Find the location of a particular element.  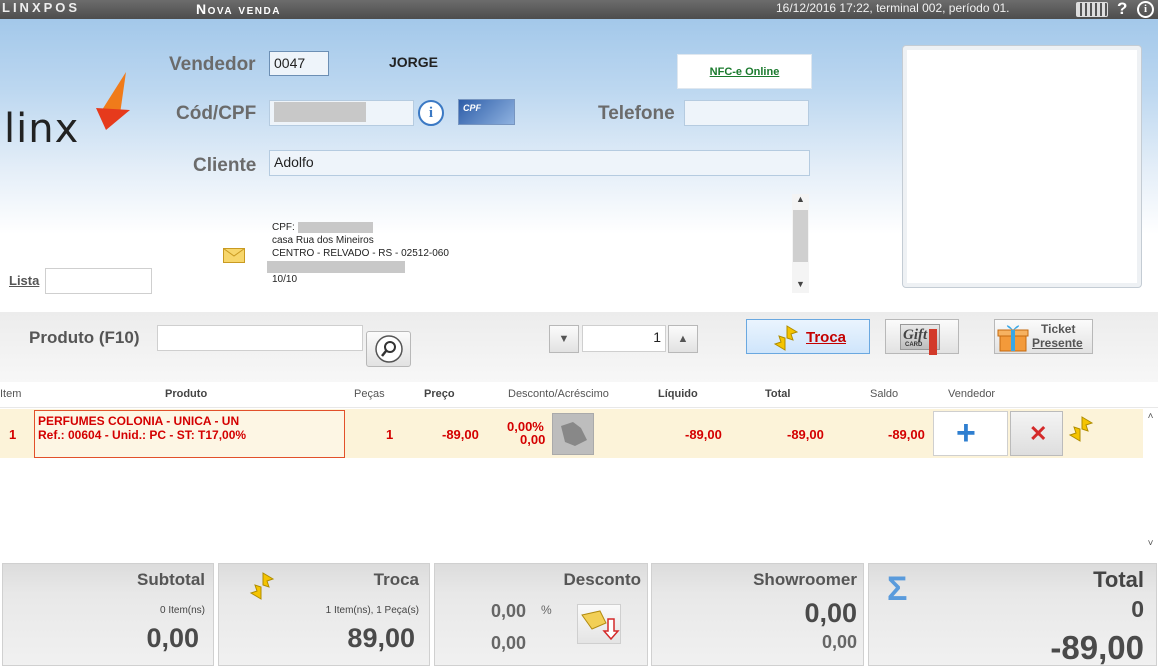

close-icon: ✕ is located at coordinates (1038, 433).